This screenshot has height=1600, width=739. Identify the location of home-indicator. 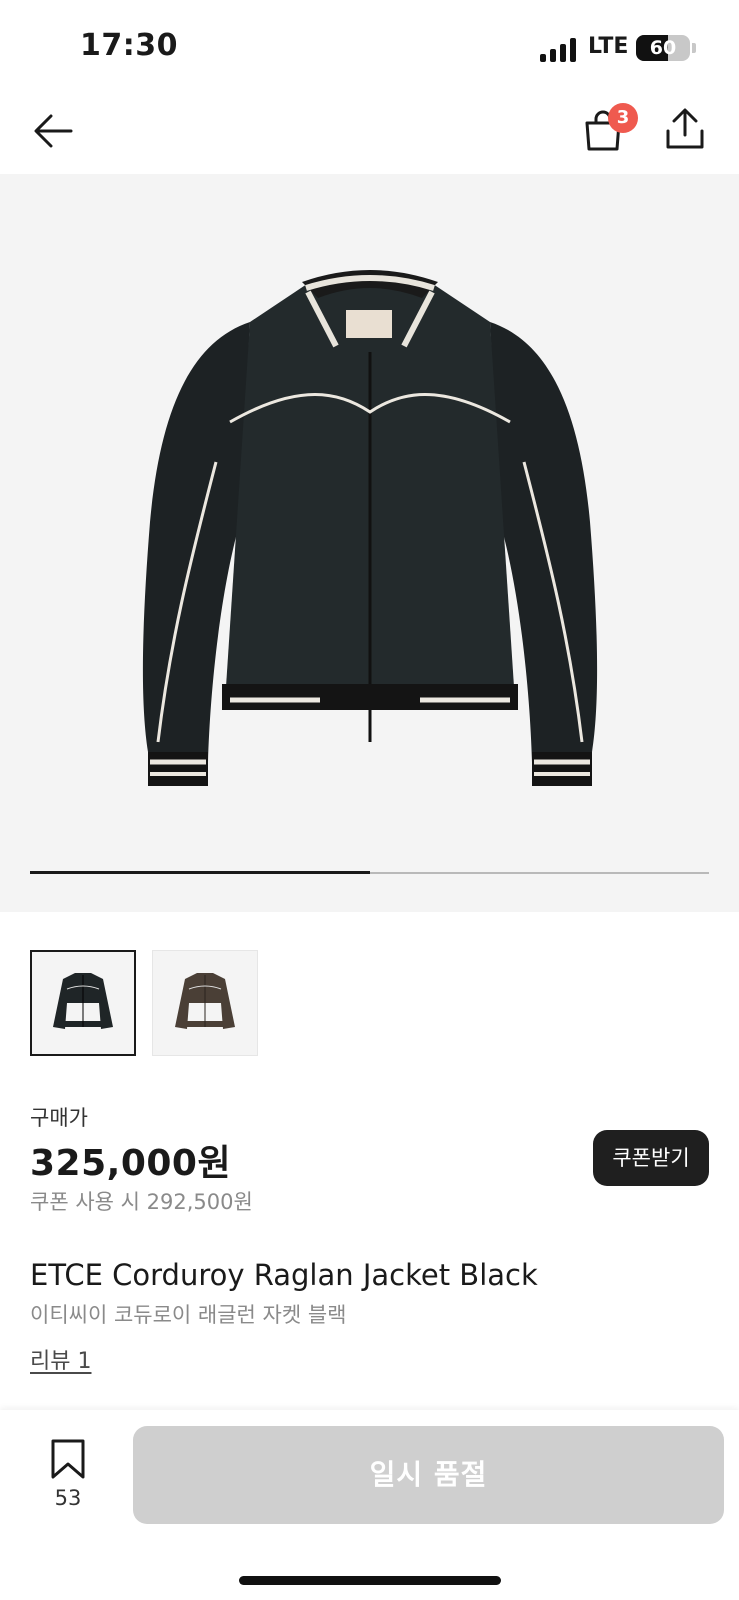
(370, 1580).